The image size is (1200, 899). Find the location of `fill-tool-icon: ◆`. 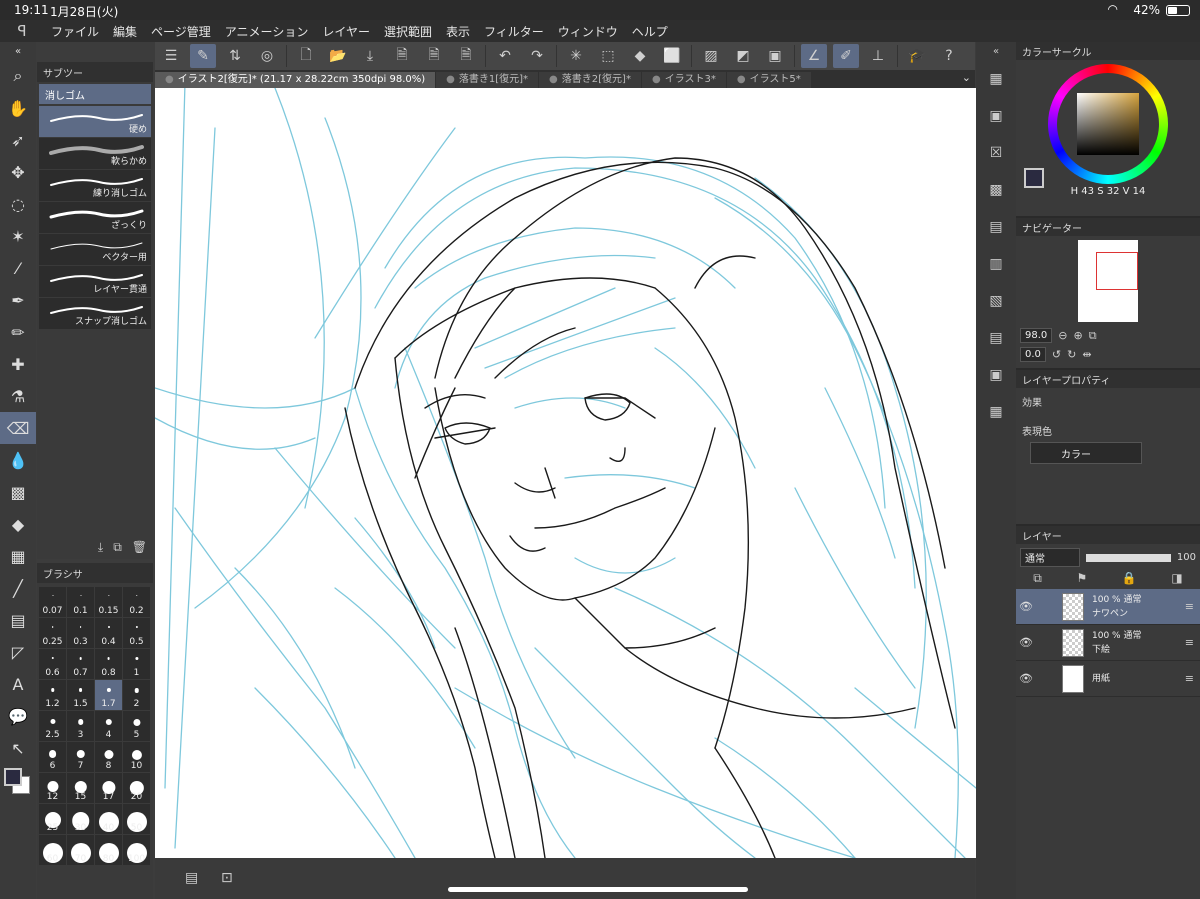

fill-tool-icon: ◆ is located at coordinates (18, 524).